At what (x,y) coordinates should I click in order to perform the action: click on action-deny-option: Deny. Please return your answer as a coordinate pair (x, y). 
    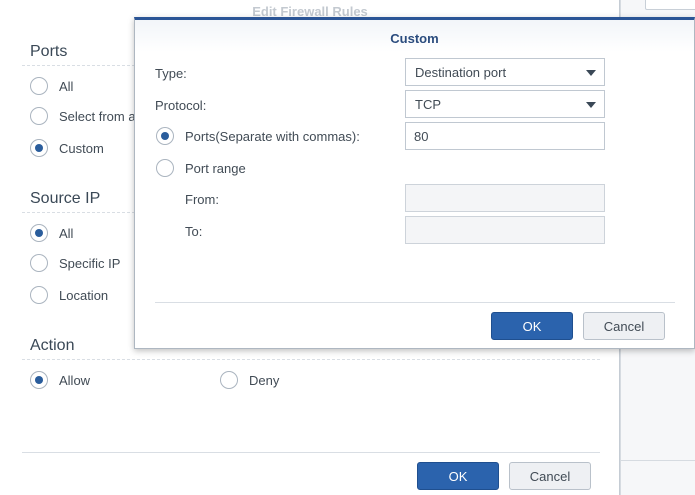
    Looking at the image, I should click on (249, 380).